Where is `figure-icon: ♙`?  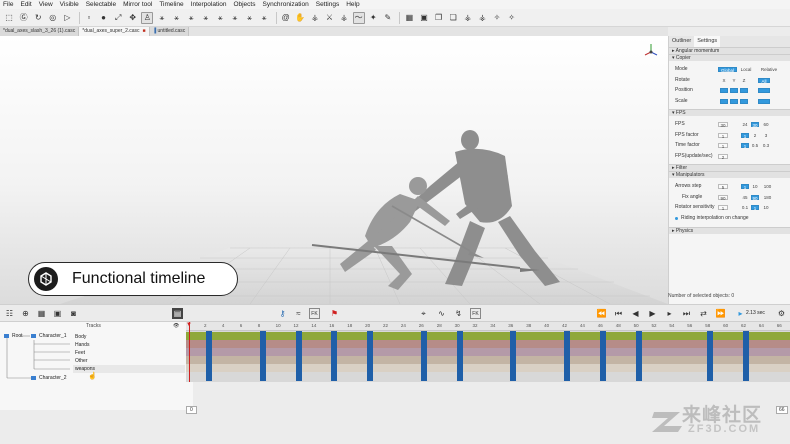
figure-icon: ♙ is located at coordinates (147, 17).